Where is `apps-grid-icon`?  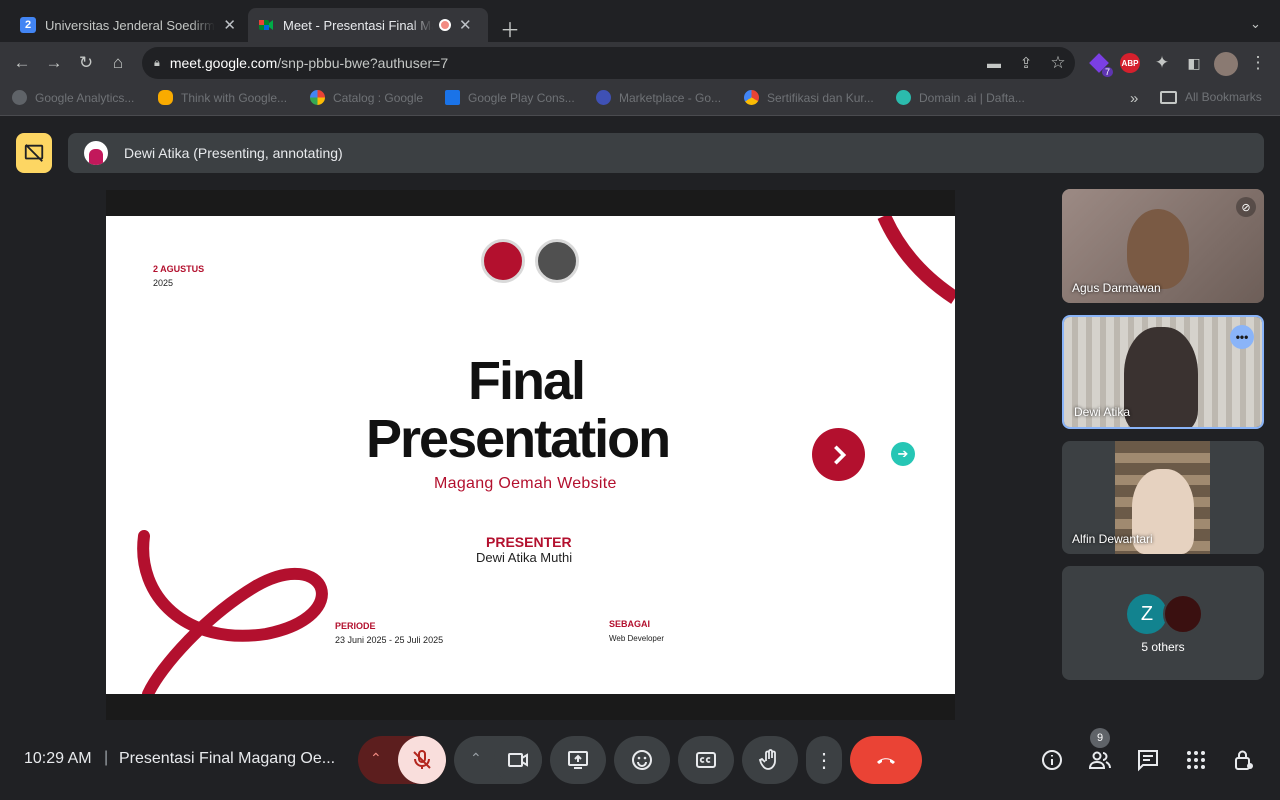 apps-grid-icon is located at coordinates (1196, 760).